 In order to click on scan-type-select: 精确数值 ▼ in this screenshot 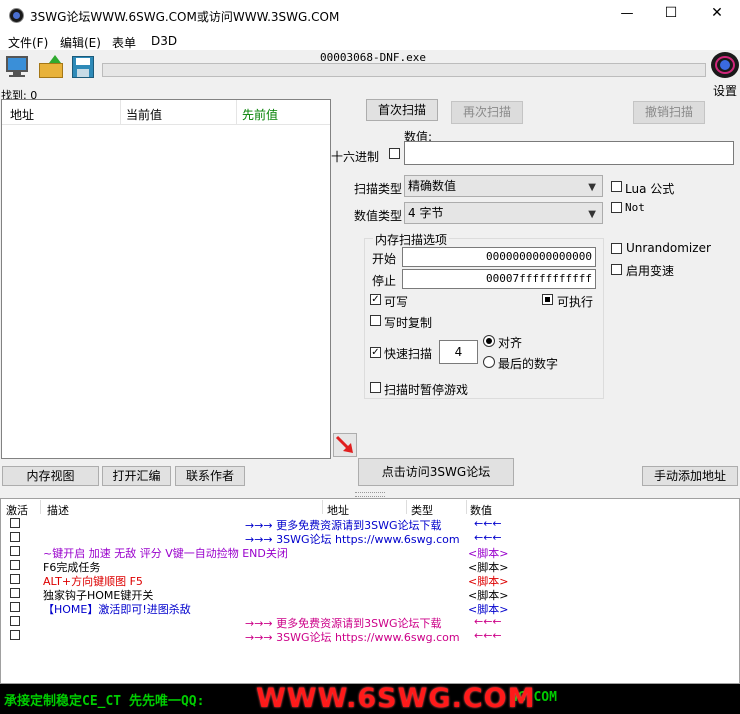, I will do `click(503, 186)`.